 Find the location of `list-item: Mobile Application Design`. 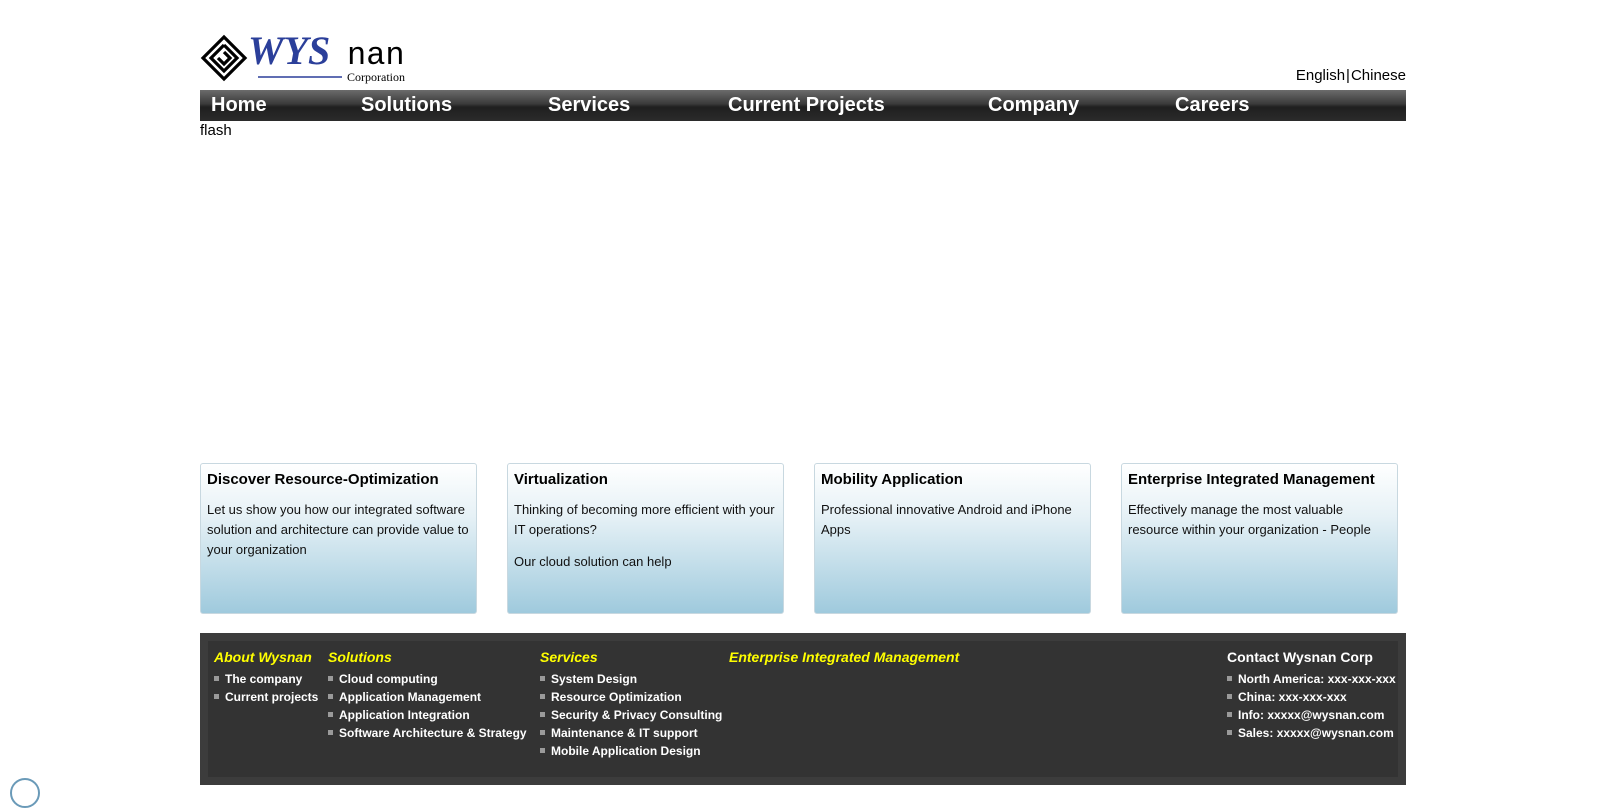

list-item: Mobile Application Design is located at coordinates (631, 751).